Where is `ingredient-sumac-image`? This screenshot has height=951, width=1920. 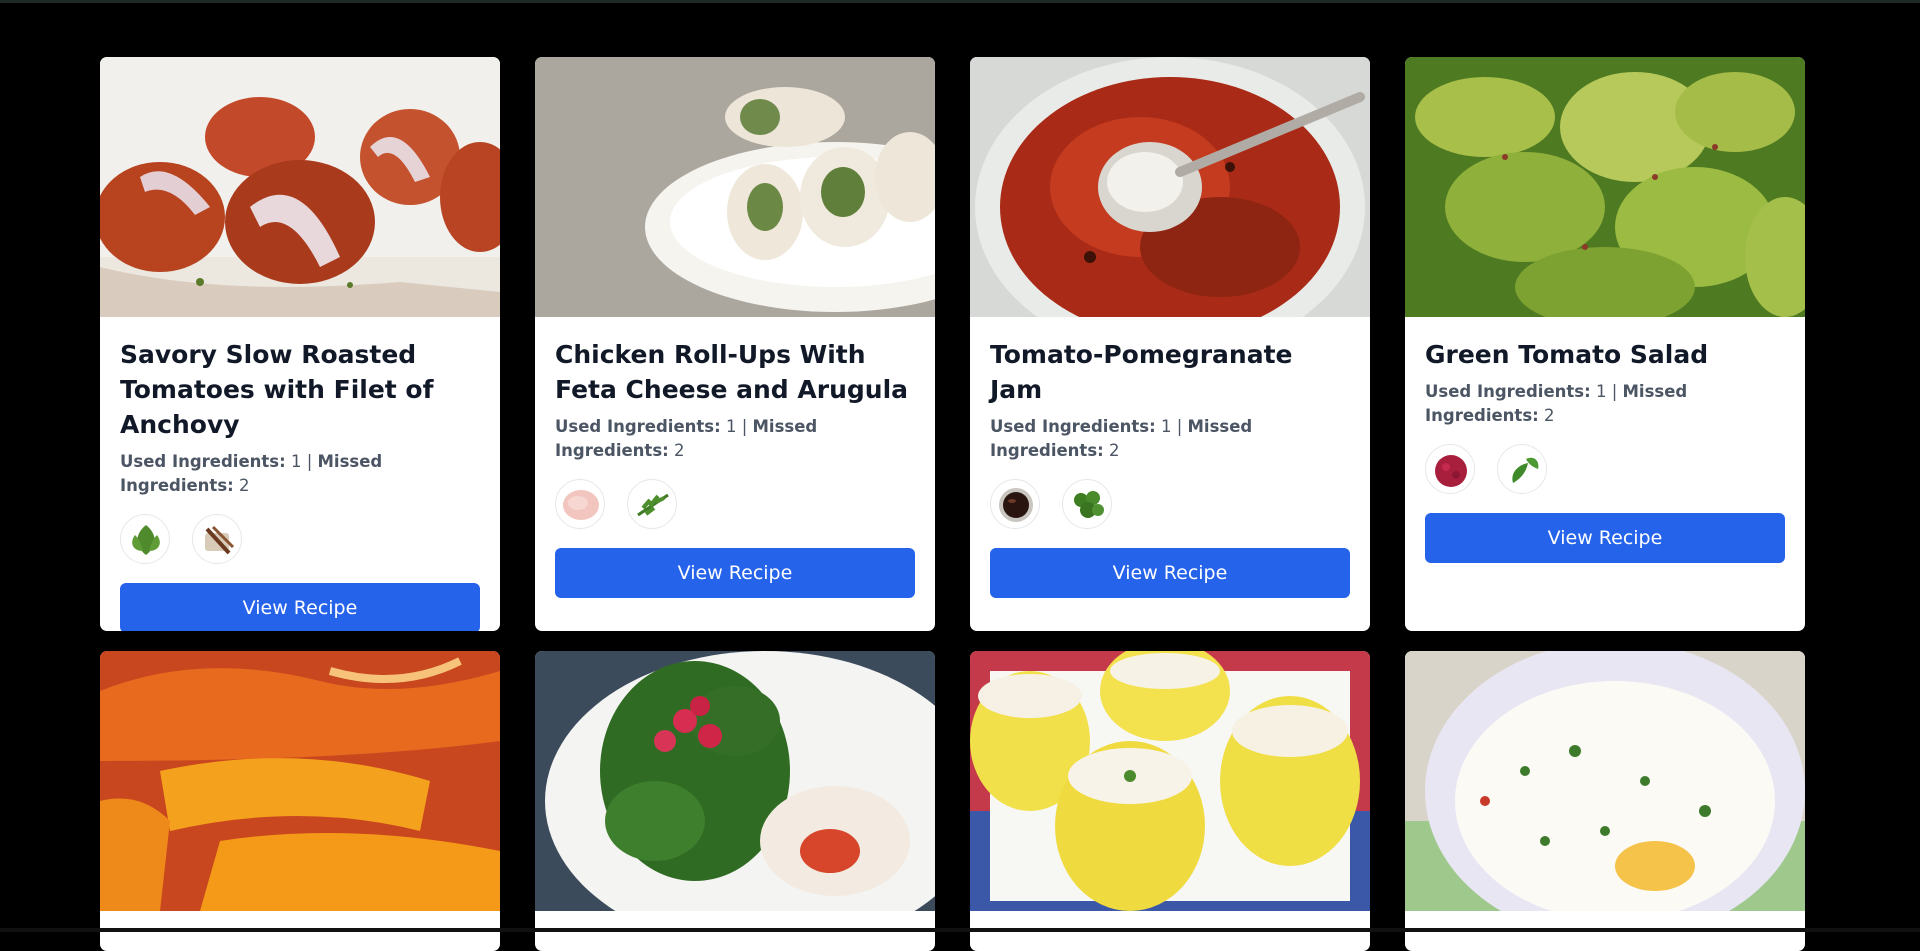 ingredient-sumac-image is located at coordinates (1450, 469).